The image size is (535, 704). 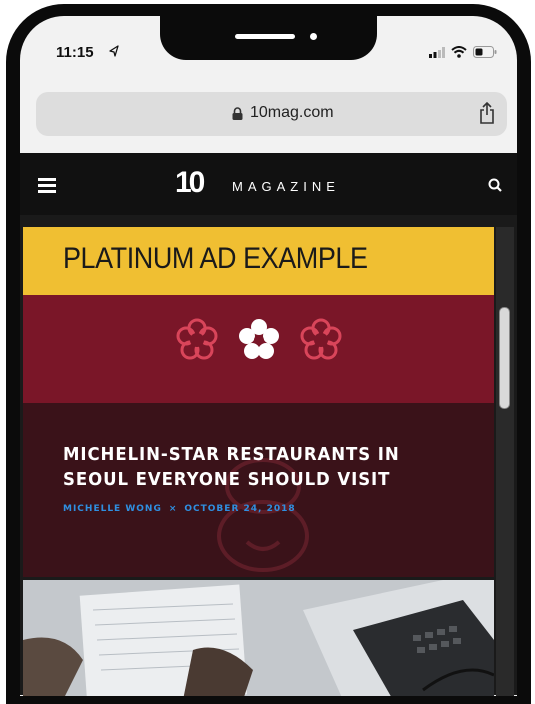 What do you see at coordinates (437, 52) in the screenshot?
I see `signal-icon` at bounding box center [437, 52].